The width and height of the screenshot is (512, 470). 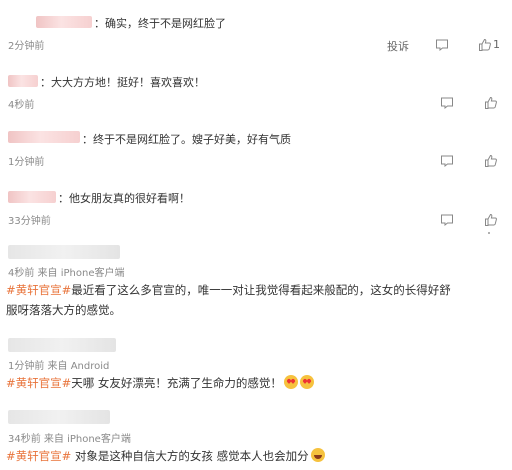 What do you see at coordinates (496, 44) in the screenshot?
I see `like-count: 1` at bounding box center [496, 44].